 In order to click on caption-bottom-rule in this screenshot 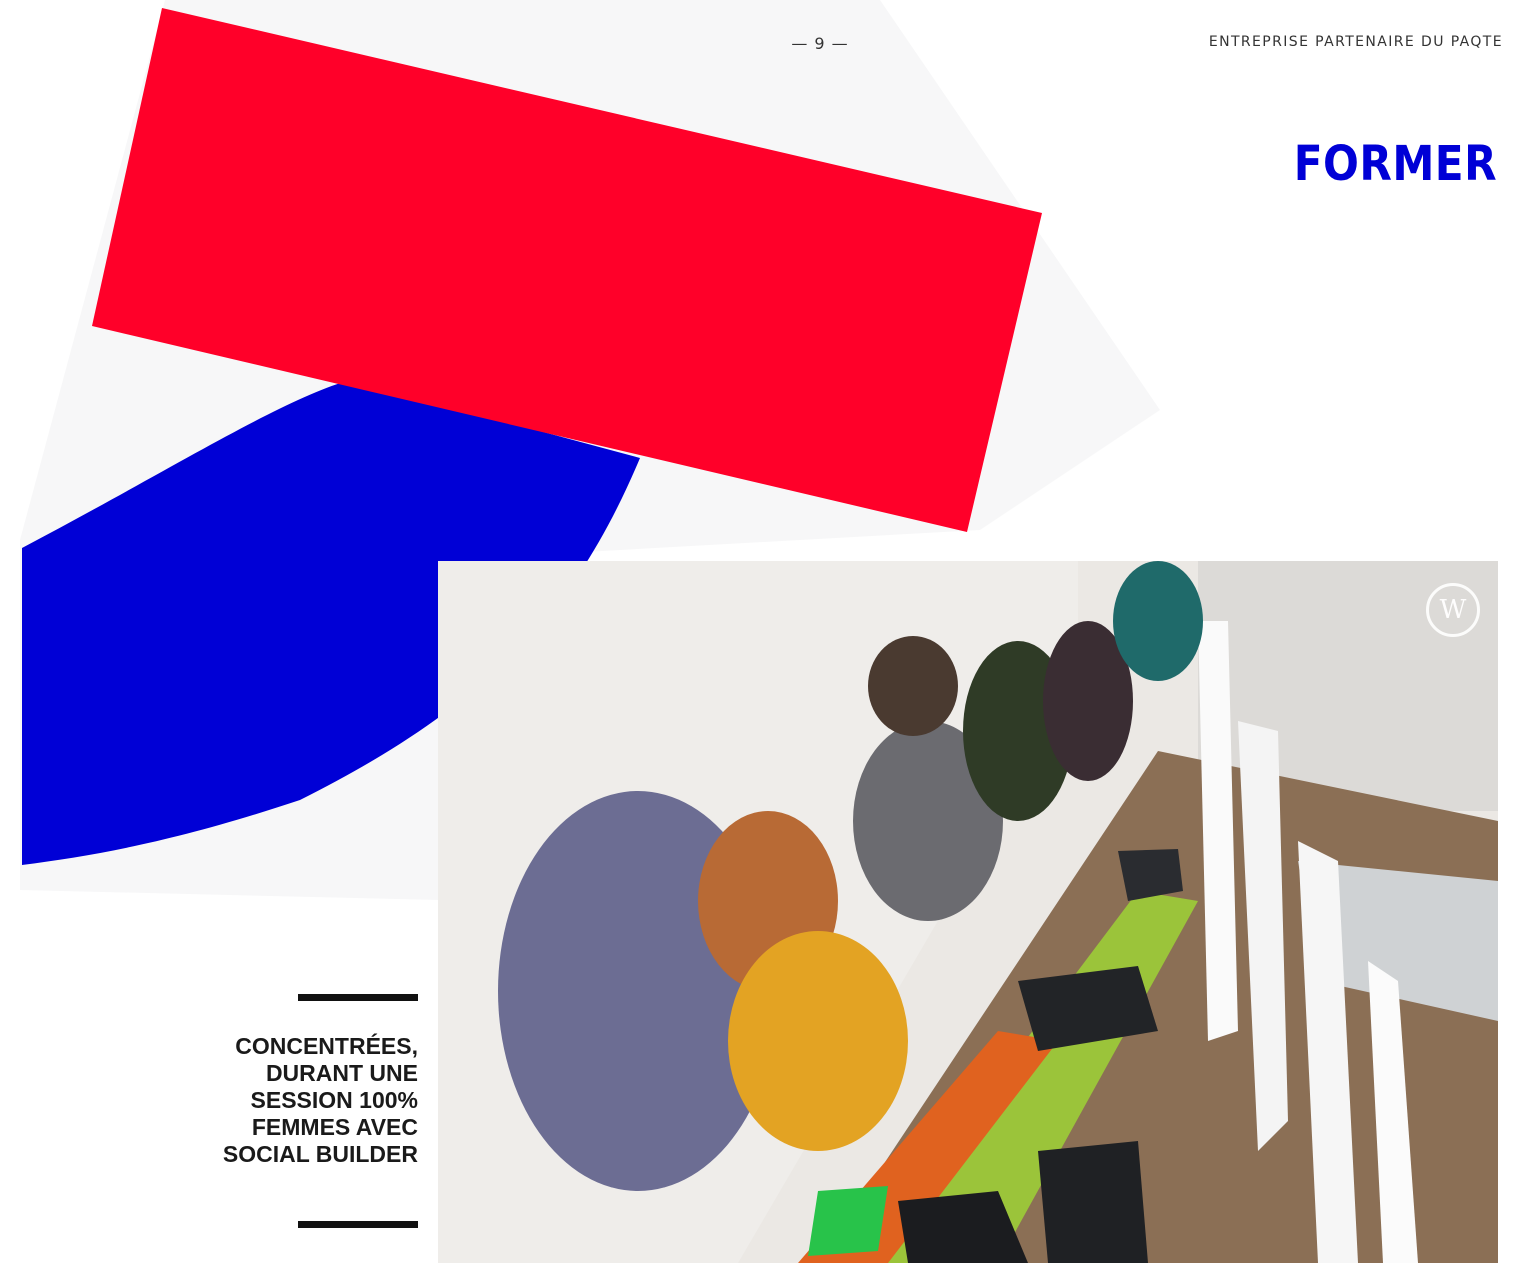, I will do `click(358, 1224)`.